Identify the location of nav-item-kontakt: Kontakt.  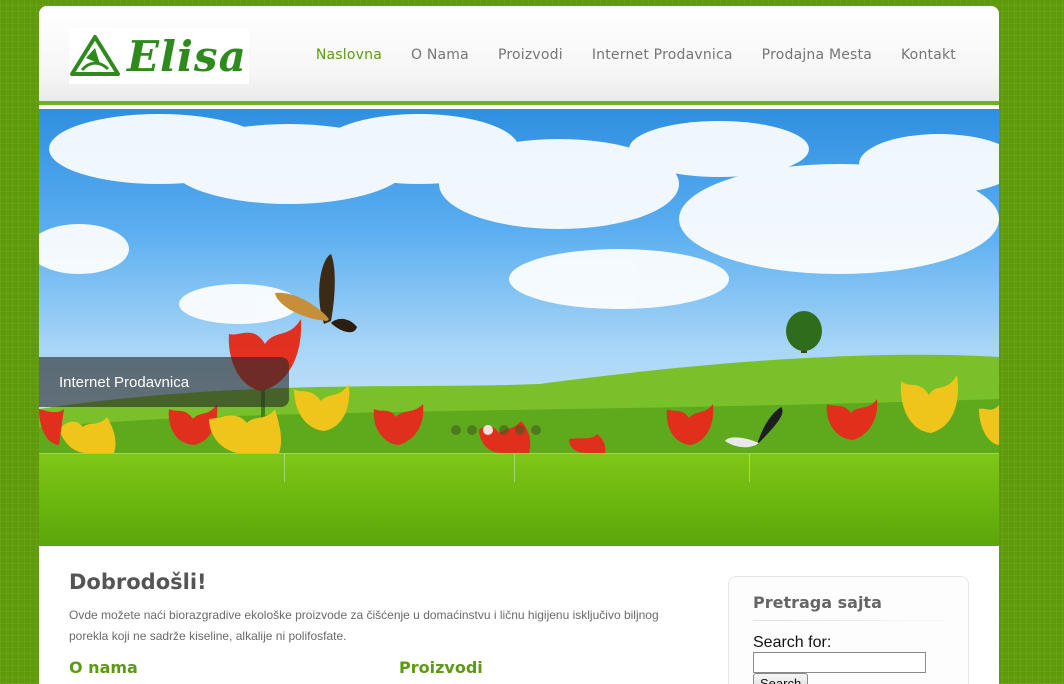
(928, 55).